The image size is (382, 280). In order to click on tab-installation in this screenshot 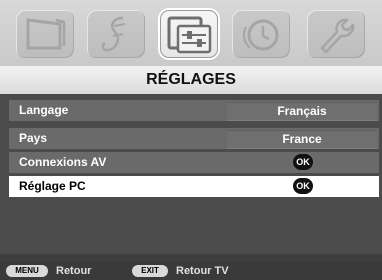, I will do `click(336, 34)`.